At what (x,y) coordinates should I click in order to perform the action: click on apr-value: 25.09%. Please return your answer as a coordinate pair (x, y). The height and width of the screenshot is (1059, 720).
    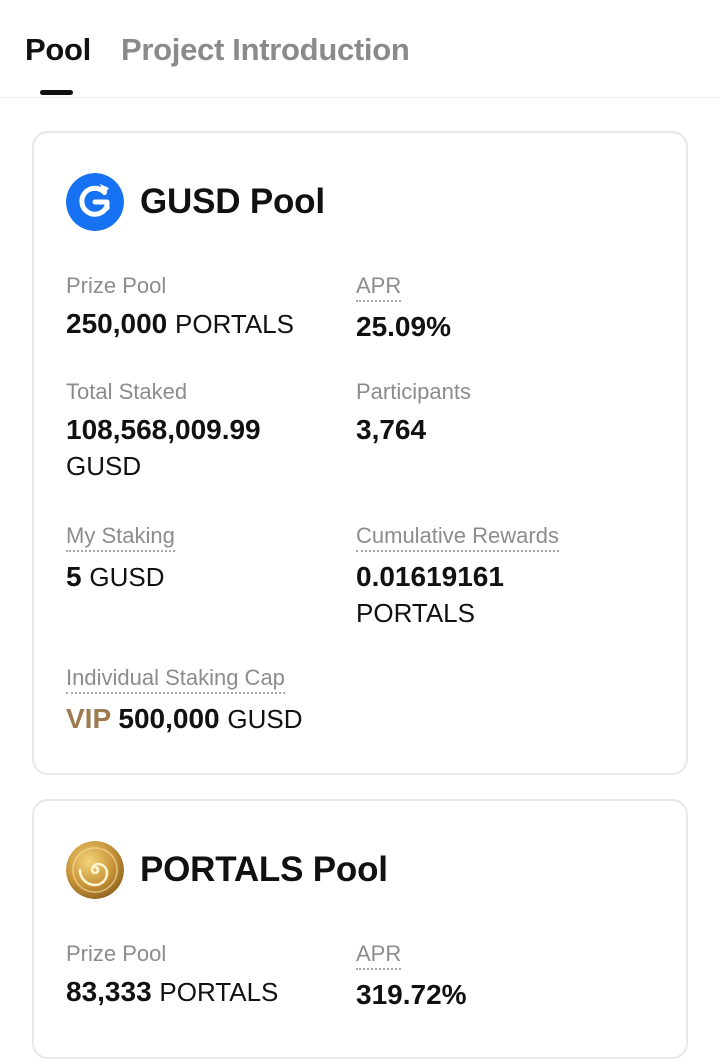
    Looking at the image, I should click on (403, 326).